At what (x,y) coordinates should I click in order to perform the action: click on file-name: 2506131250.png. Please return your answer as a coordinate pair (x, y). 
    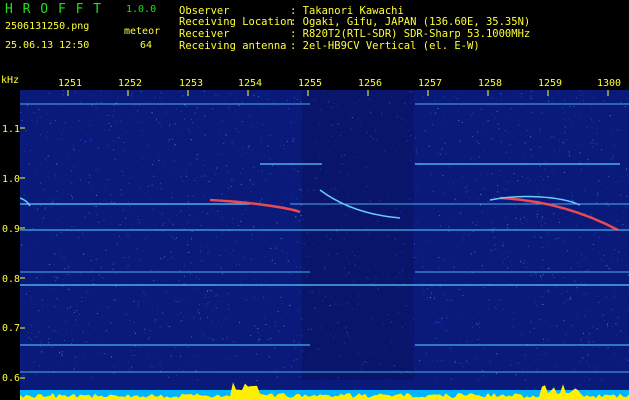
    Looking at the image, I should click on (47, 26).